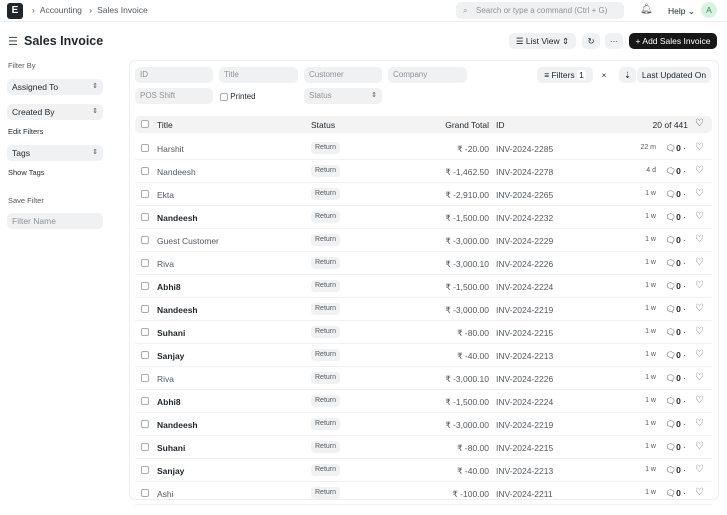 This screenshot has height=515, width=727. I want to click on row-title: Ekta, so click(165, 195).